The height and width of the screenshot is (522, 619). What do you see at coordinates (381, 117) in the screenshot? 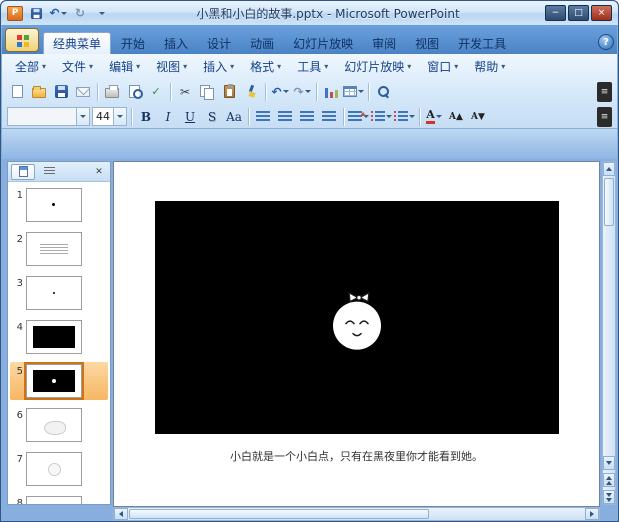
I see `numbering-button` at bounding box center [381, 117].